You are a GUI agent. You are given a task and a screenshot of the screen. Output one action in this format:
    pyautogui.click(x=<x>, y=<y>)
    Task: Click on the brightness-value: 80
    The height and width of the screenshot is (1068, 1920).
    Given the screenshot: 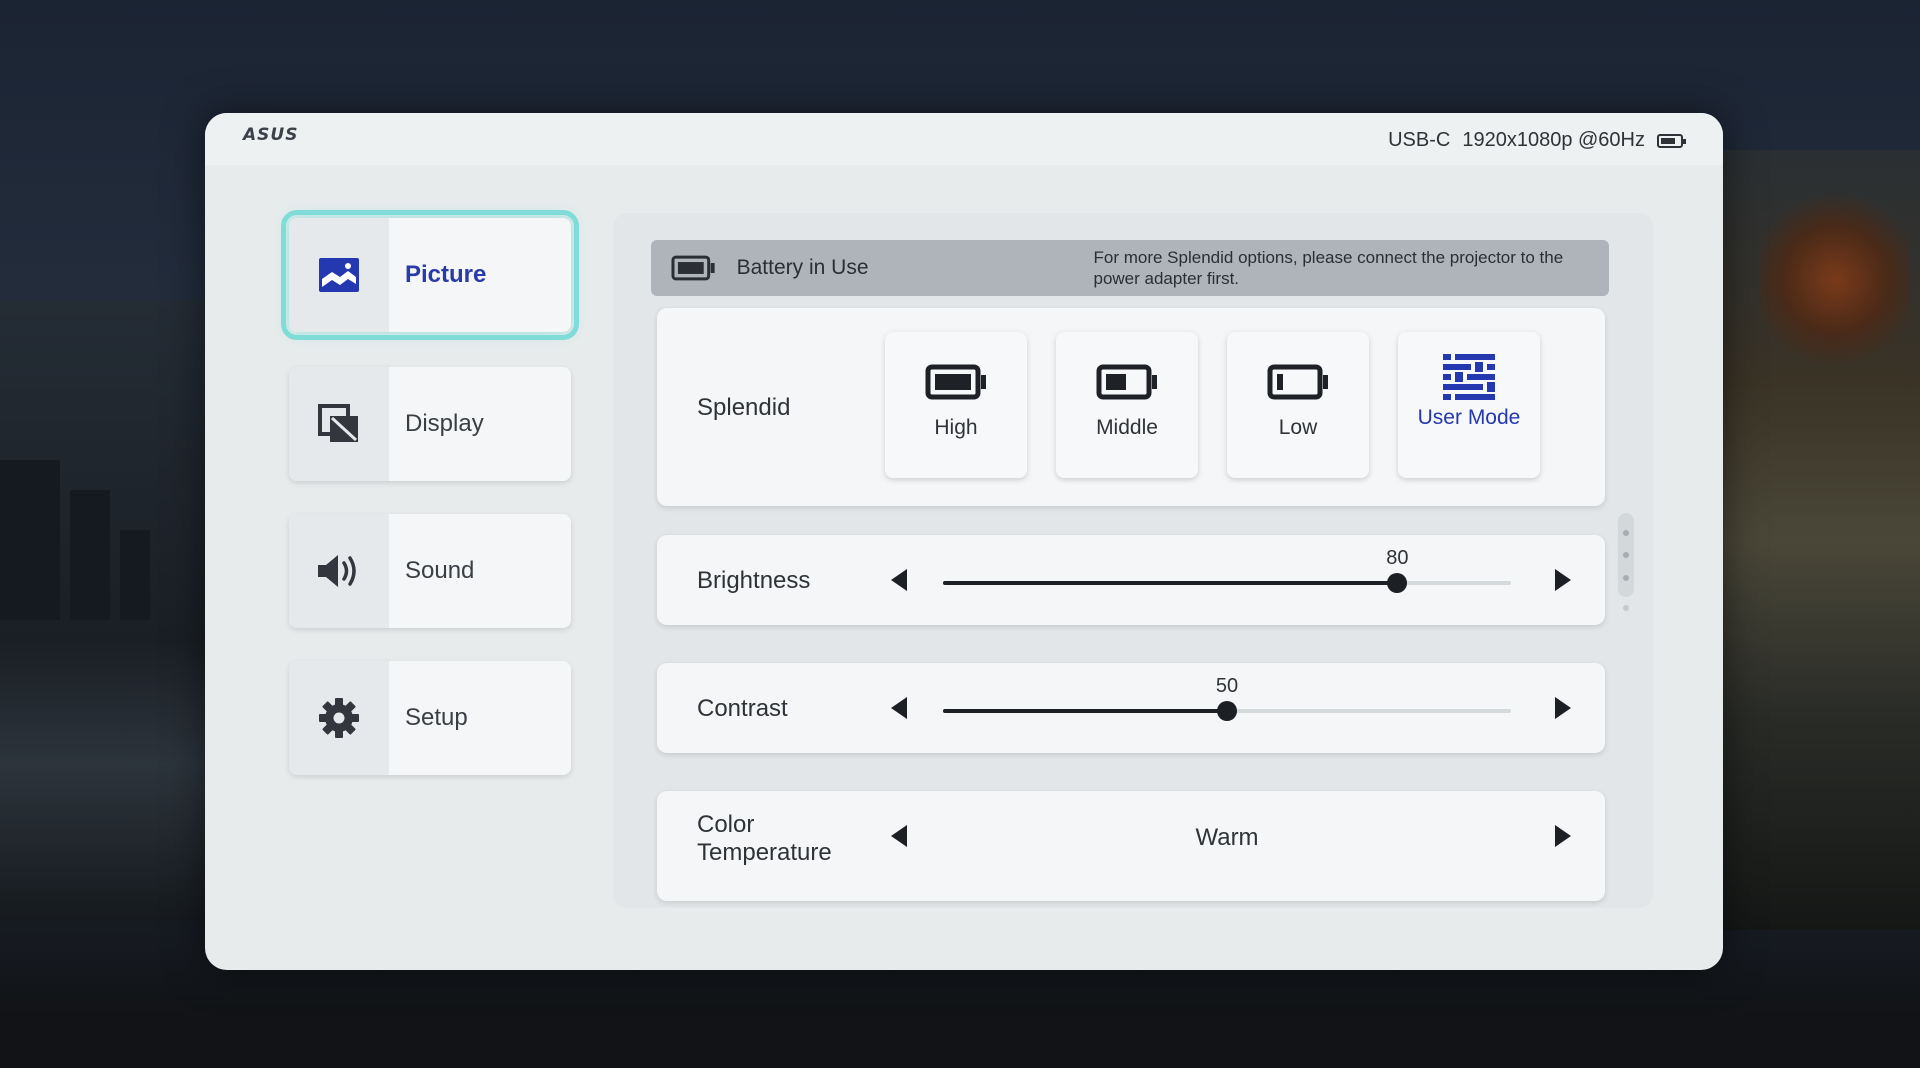 What is the action you would take?
    pyautogui.click(x=1397, y=558)
    